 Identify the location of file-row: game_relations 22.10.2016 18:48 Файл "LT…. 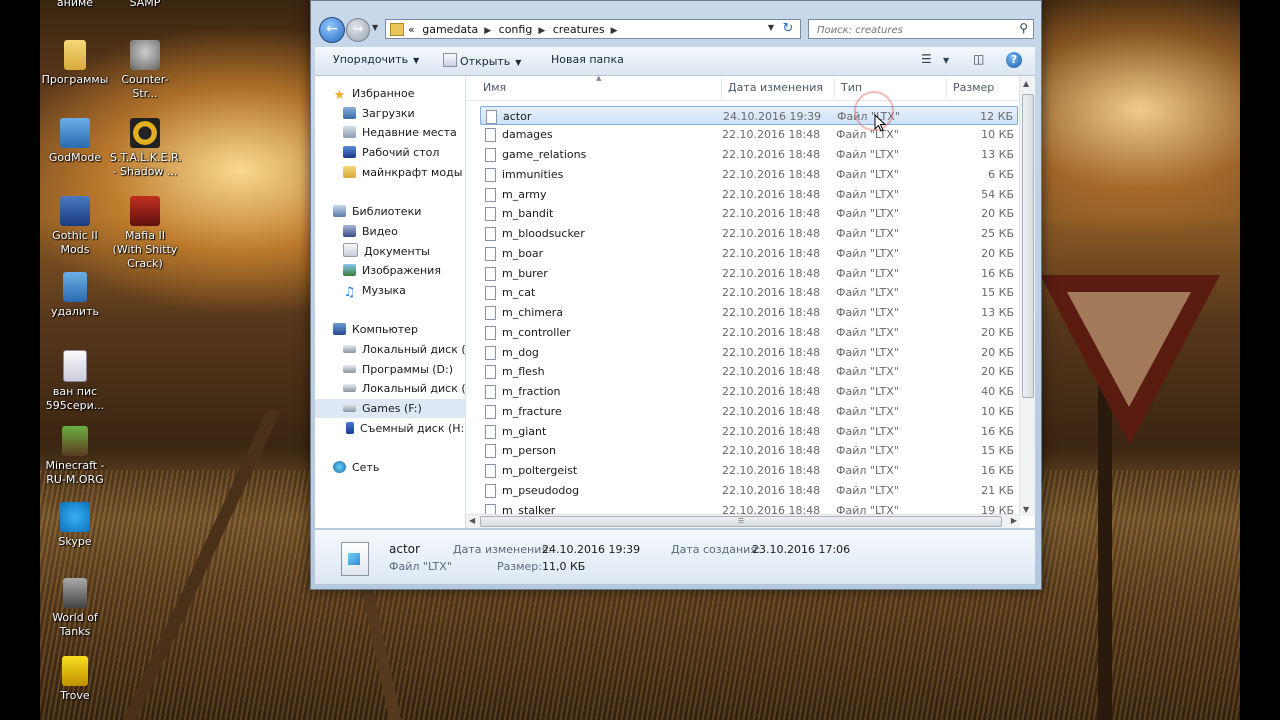
(749, 154).